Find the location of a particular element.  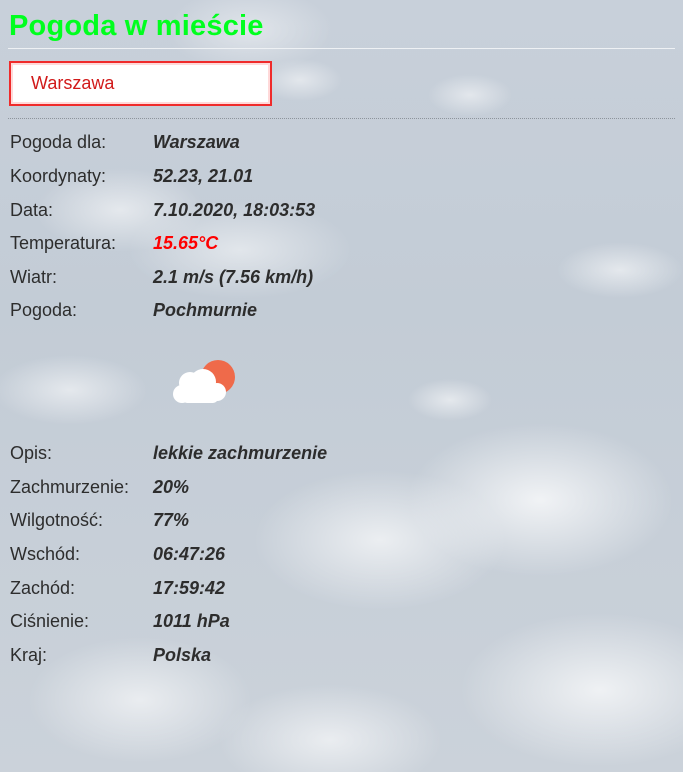

city-value: Warszawa is located at coordinates (196, 141).